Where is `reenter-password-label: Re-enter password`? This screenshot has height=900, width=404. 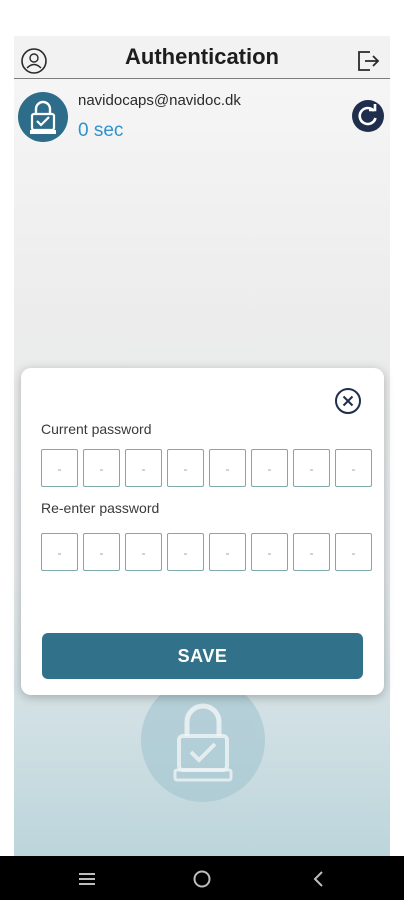
reenter-password-label: Re-enter password is located at coordinates (100, 508).